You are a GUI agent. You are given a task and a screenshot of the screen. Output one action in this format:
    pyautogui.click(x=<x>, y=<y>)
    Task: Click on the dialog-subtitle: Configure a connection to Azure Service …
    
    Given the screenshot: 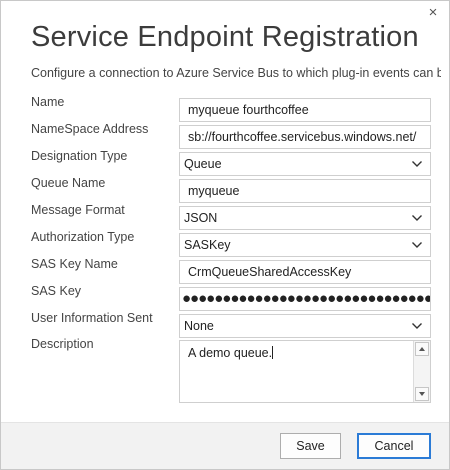 What is the action you would take?
    pyautogui.click(x=236, y=73)
    